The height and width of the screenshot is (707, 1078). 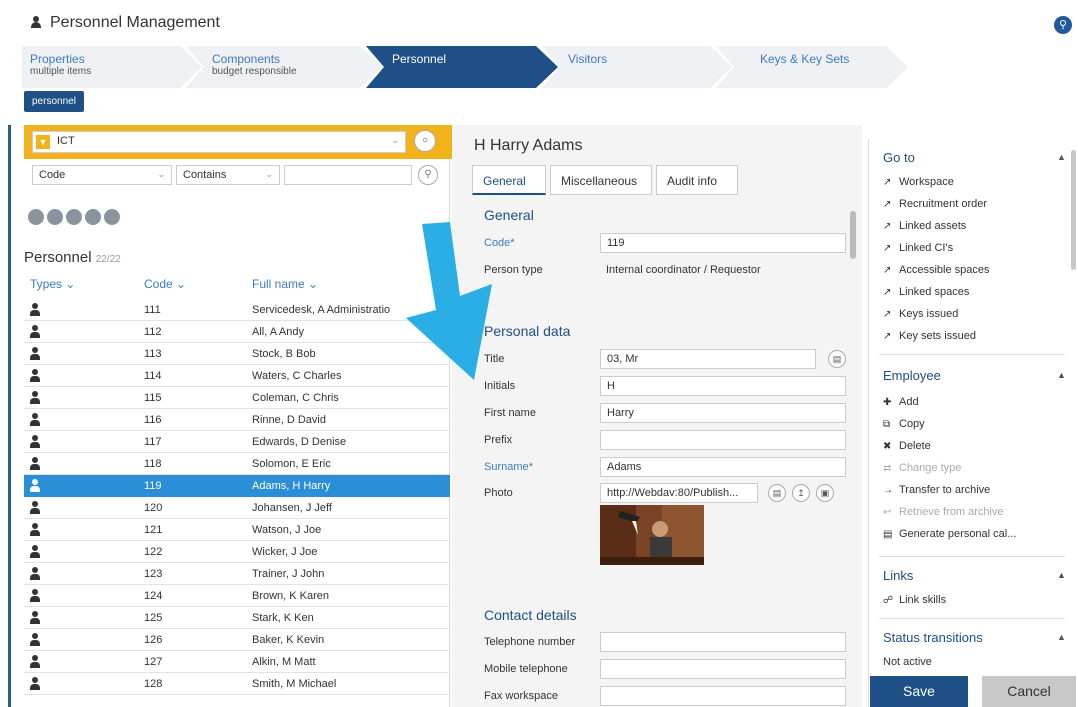 I want to click on photo-label: Photo, so click(x=498, y=493).